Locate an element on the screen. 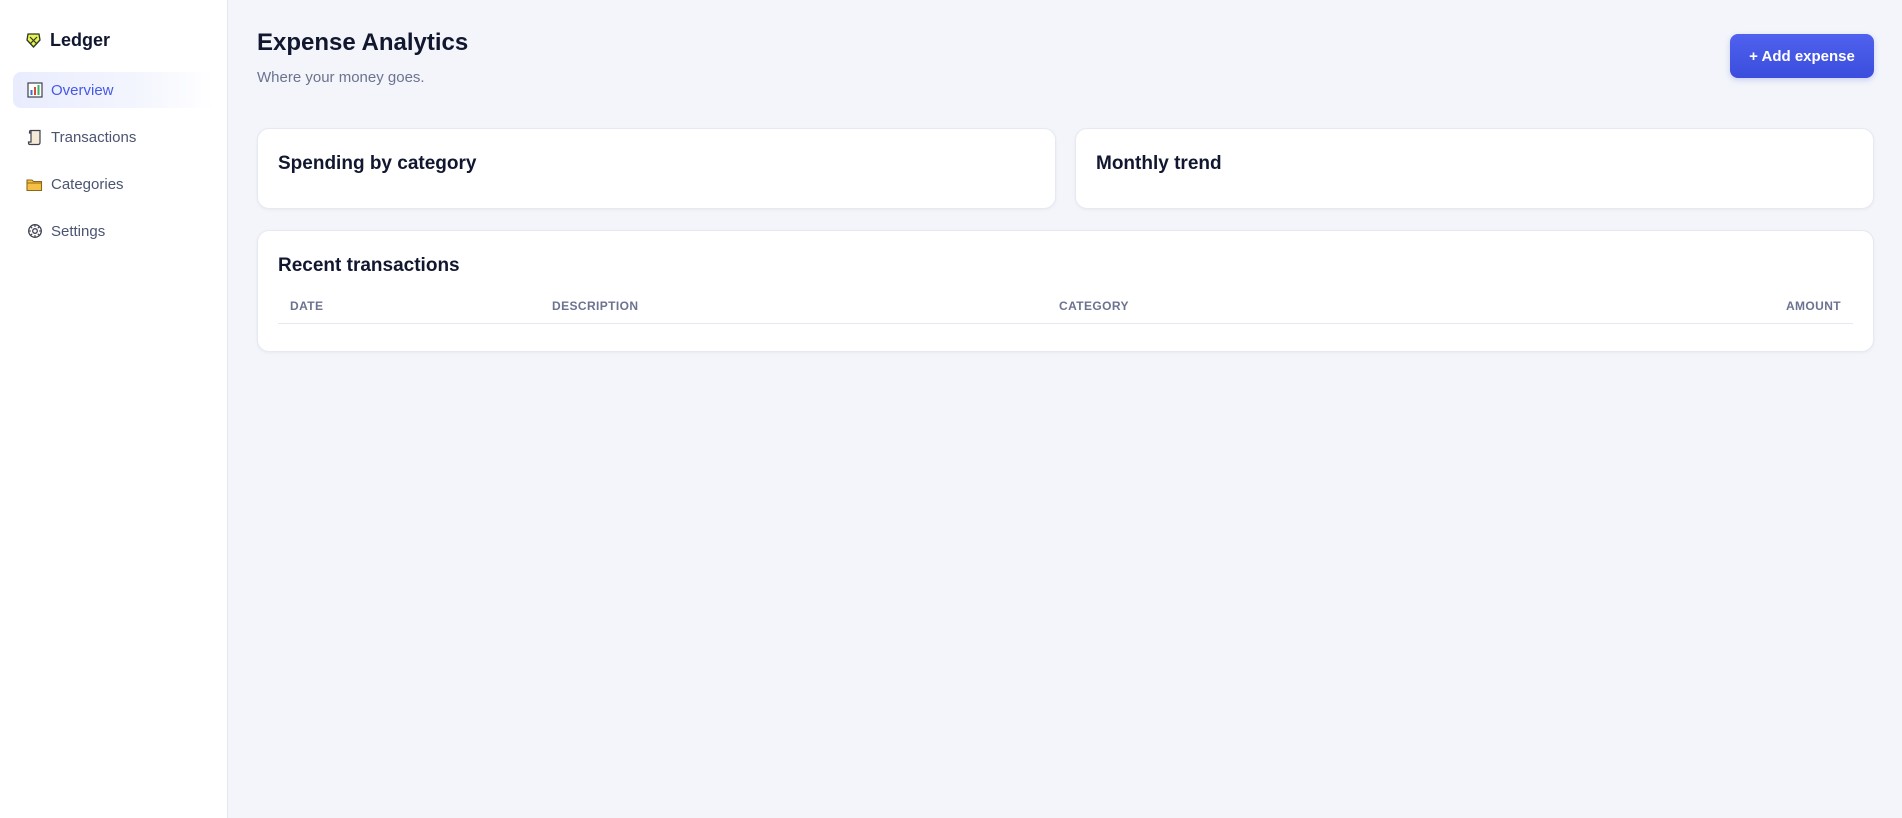  column-header-amount: AMOUNT is located at coordinates (1668, 311).